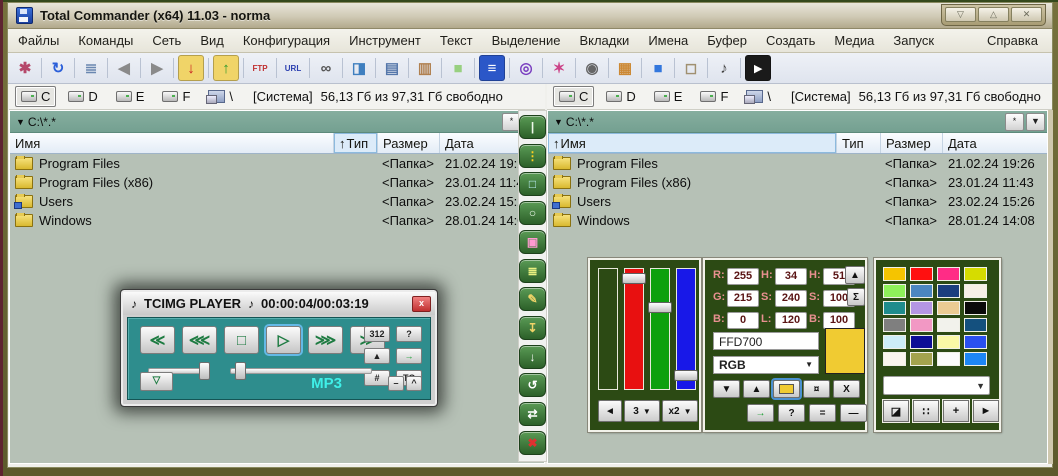  What do you see at coordinates (458, 68) in the screenshot?
I see `notes-icon: ■` at bounding box center [458, 68].